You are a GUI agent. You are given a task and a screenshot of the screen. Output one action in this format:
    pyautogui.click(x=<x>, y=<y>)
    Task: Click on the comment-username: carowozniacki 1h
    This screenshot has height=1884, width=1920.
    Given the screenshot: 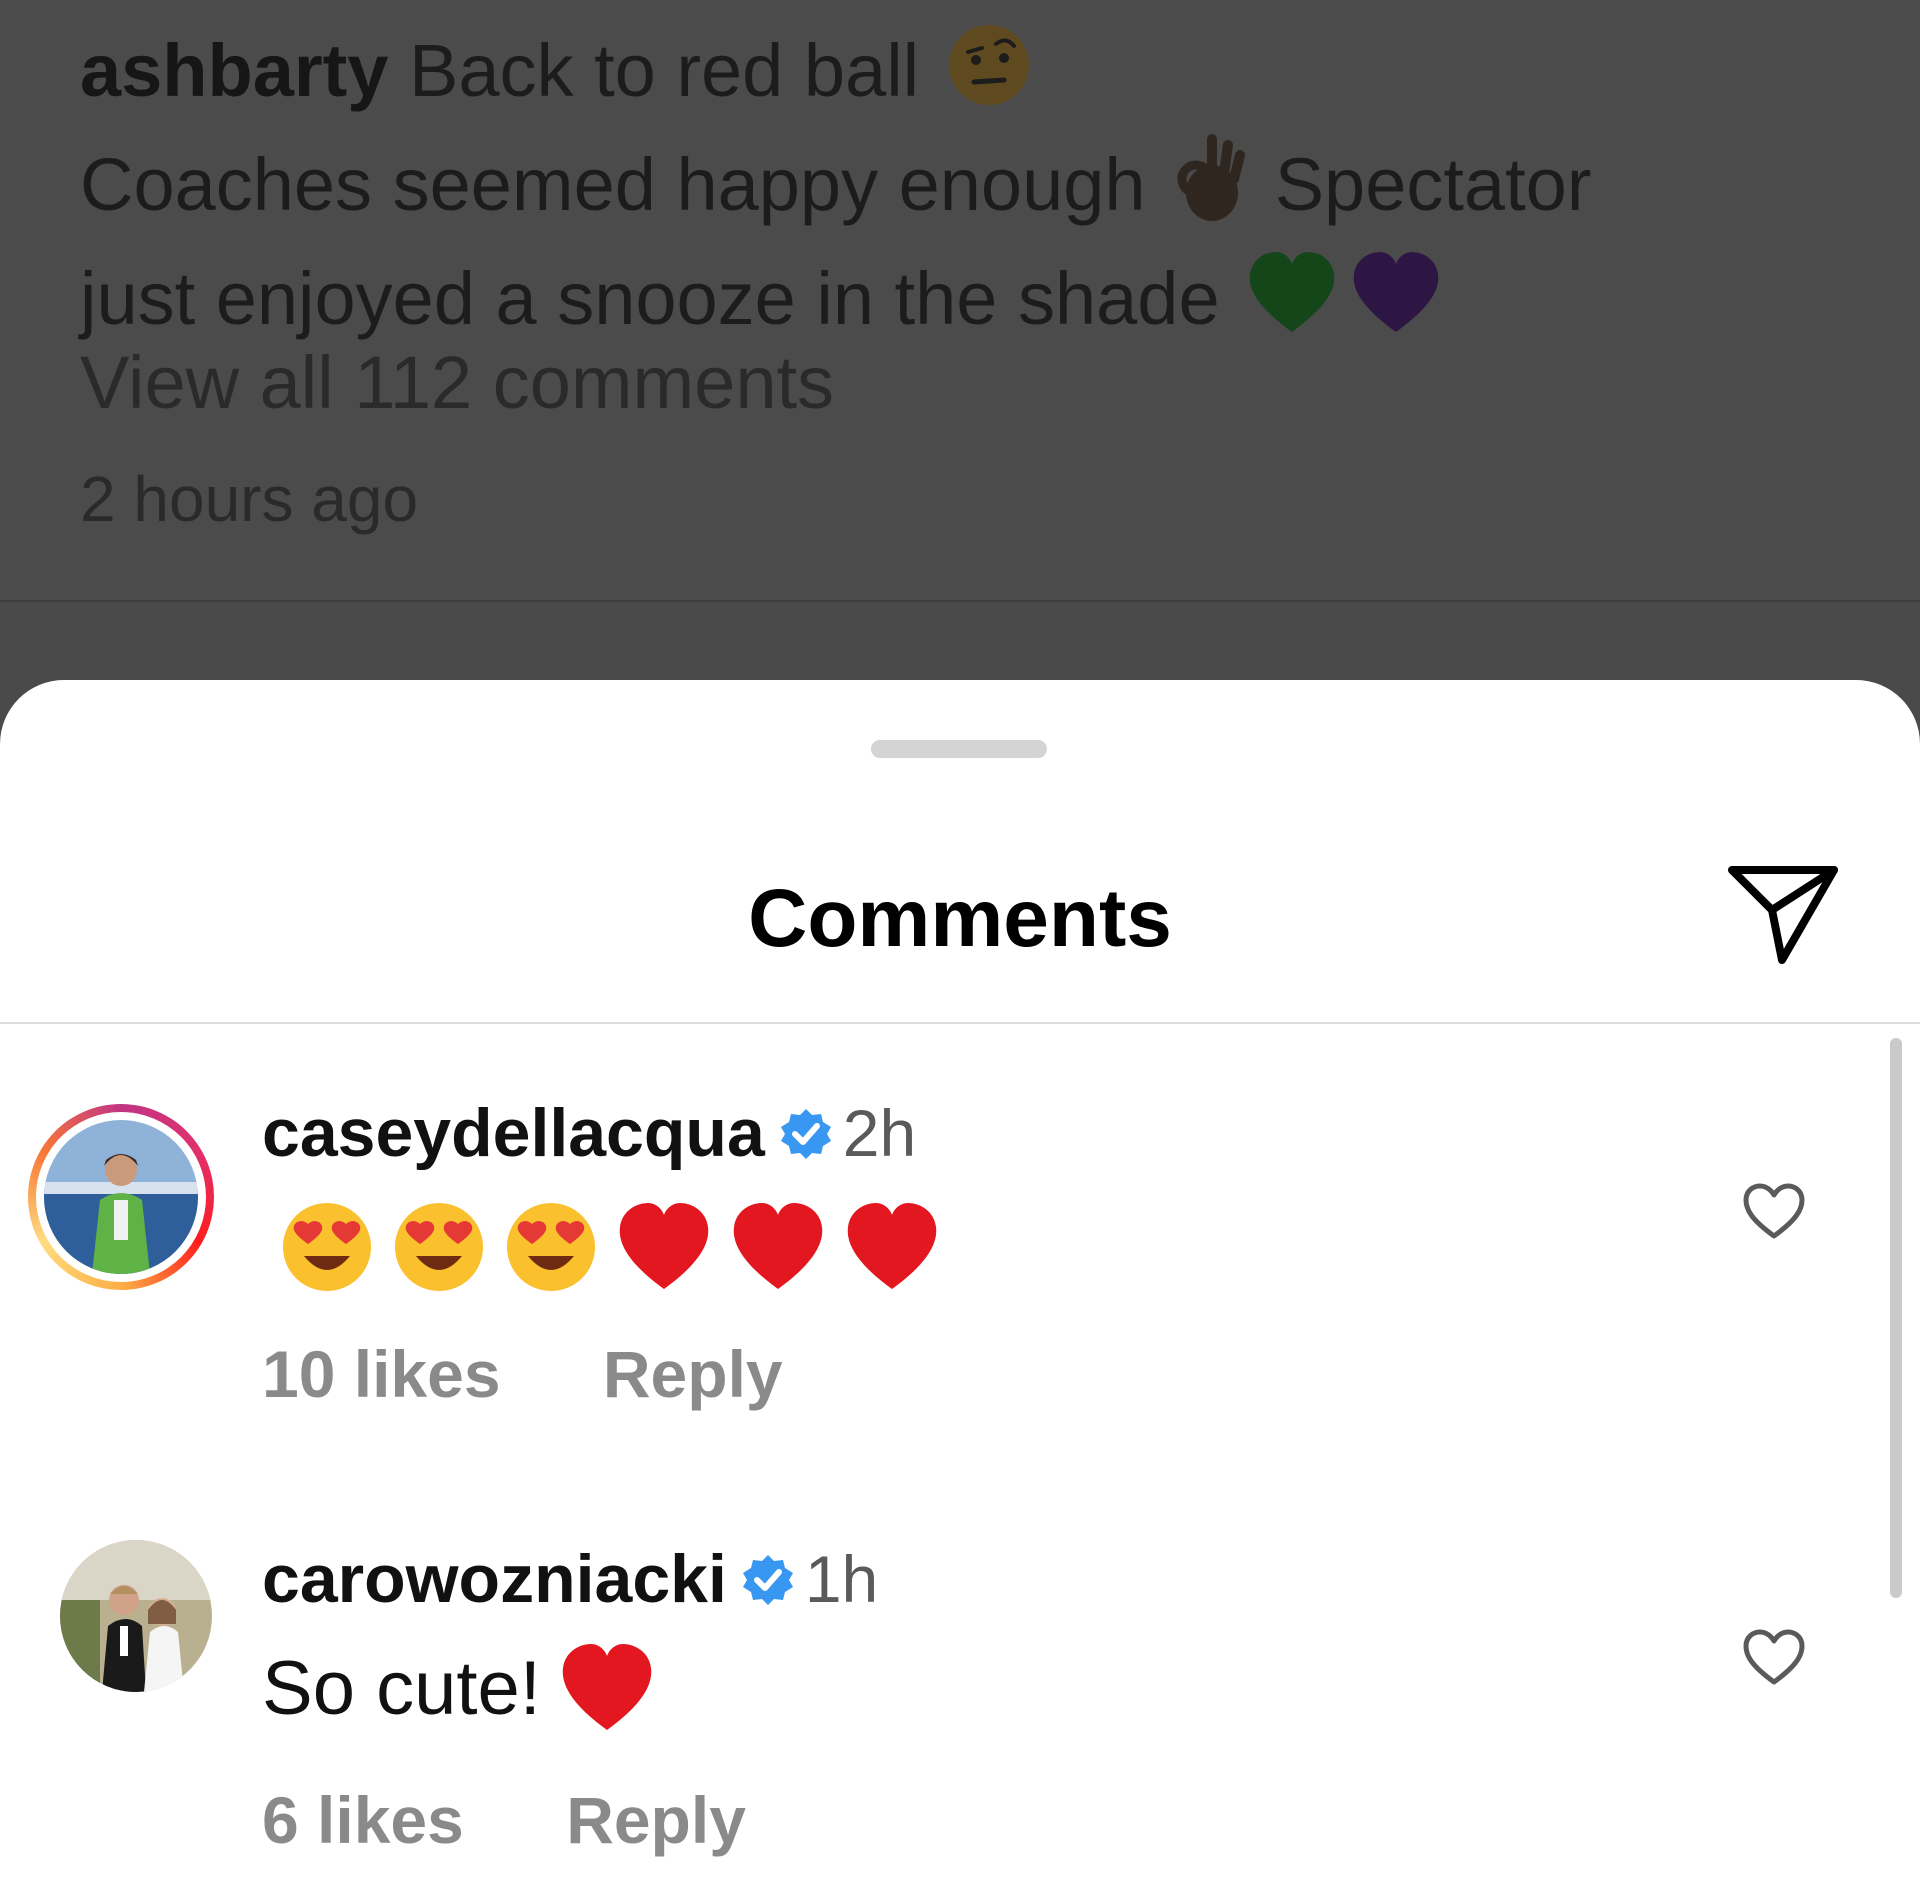 What is the action you would take?
    pyautogui.click(x=570, y=1581)
    